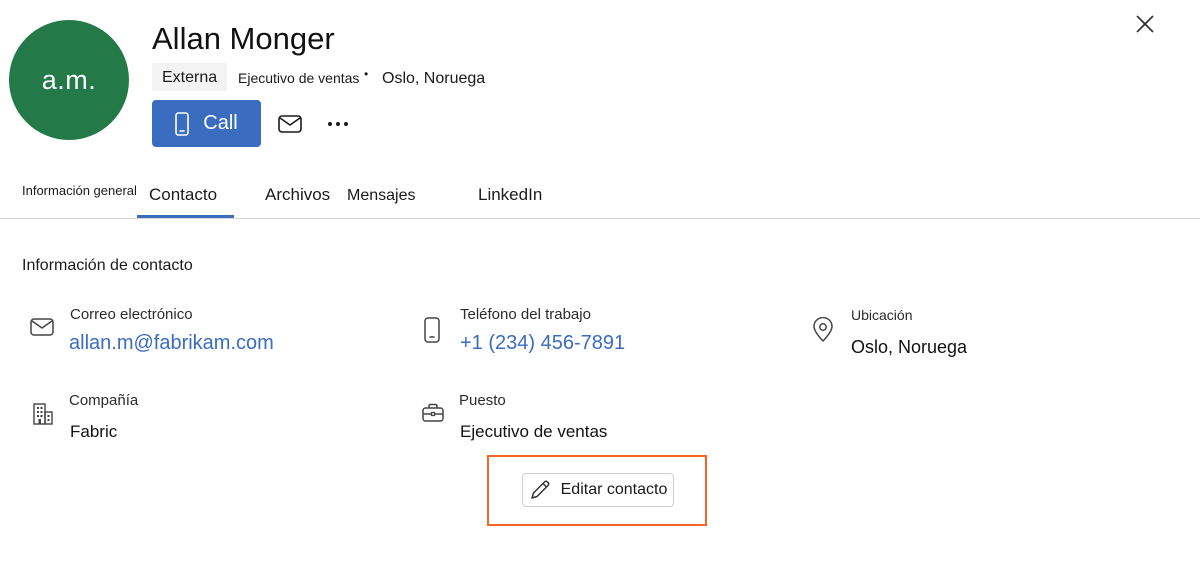 The height and width of the screenshot is (586, 1200). Describe the element at coordinates (614, 489) in the screenshot. I see `edit-contact-label: Editar contacto` at that location.